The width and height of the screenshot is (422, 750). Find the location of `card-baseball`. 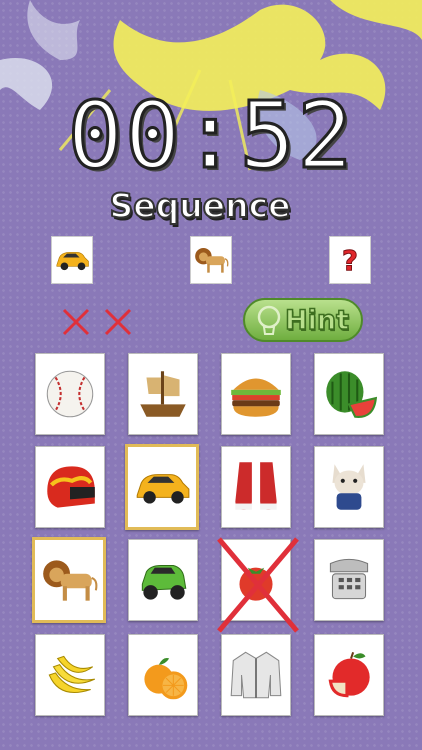

card-baseball is located at coordinates (70, 394).